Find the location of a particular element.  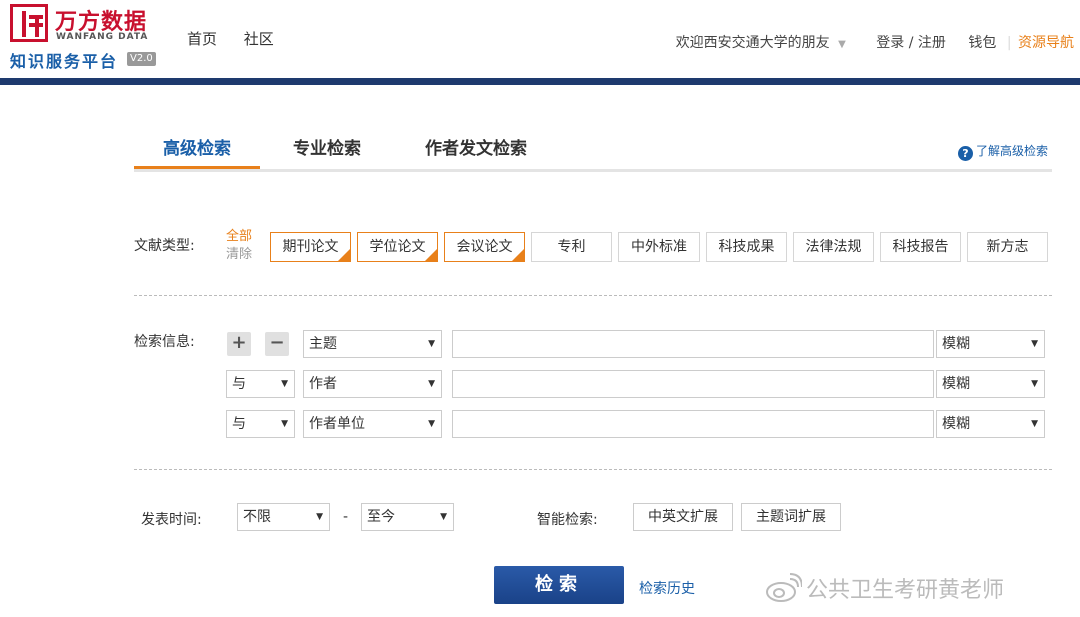

doc-type-label-text: 会议论文 is located at coordinates (484, 247).